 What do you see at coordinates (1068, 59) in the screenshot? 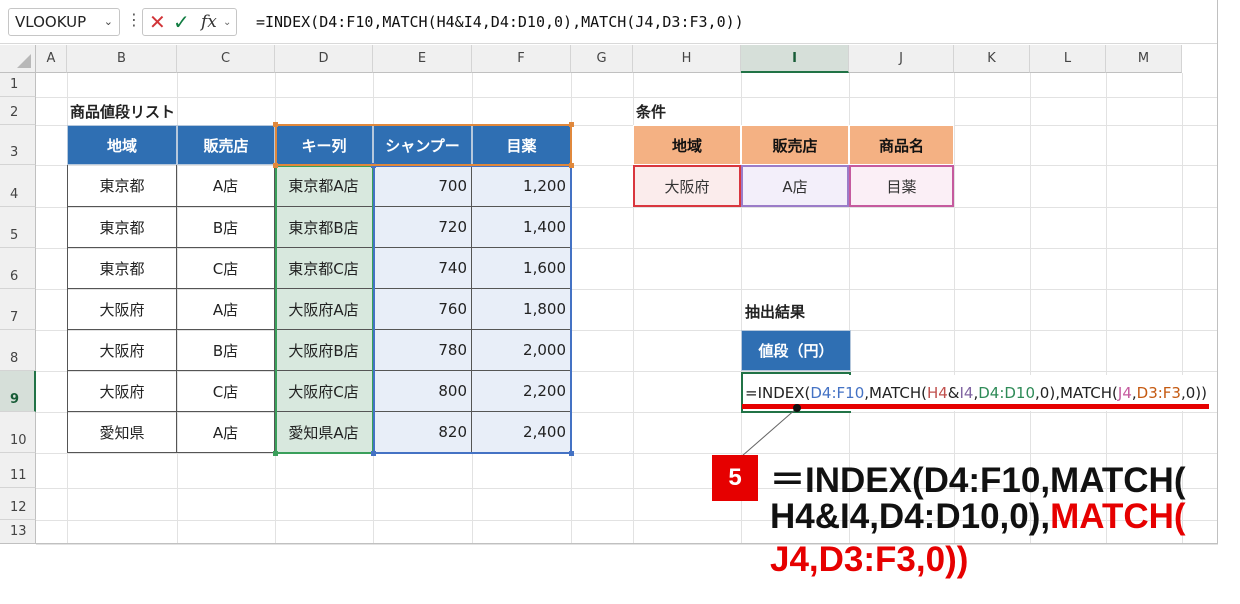
I see `column-header-l: L` at bounding box center [1068, 59].